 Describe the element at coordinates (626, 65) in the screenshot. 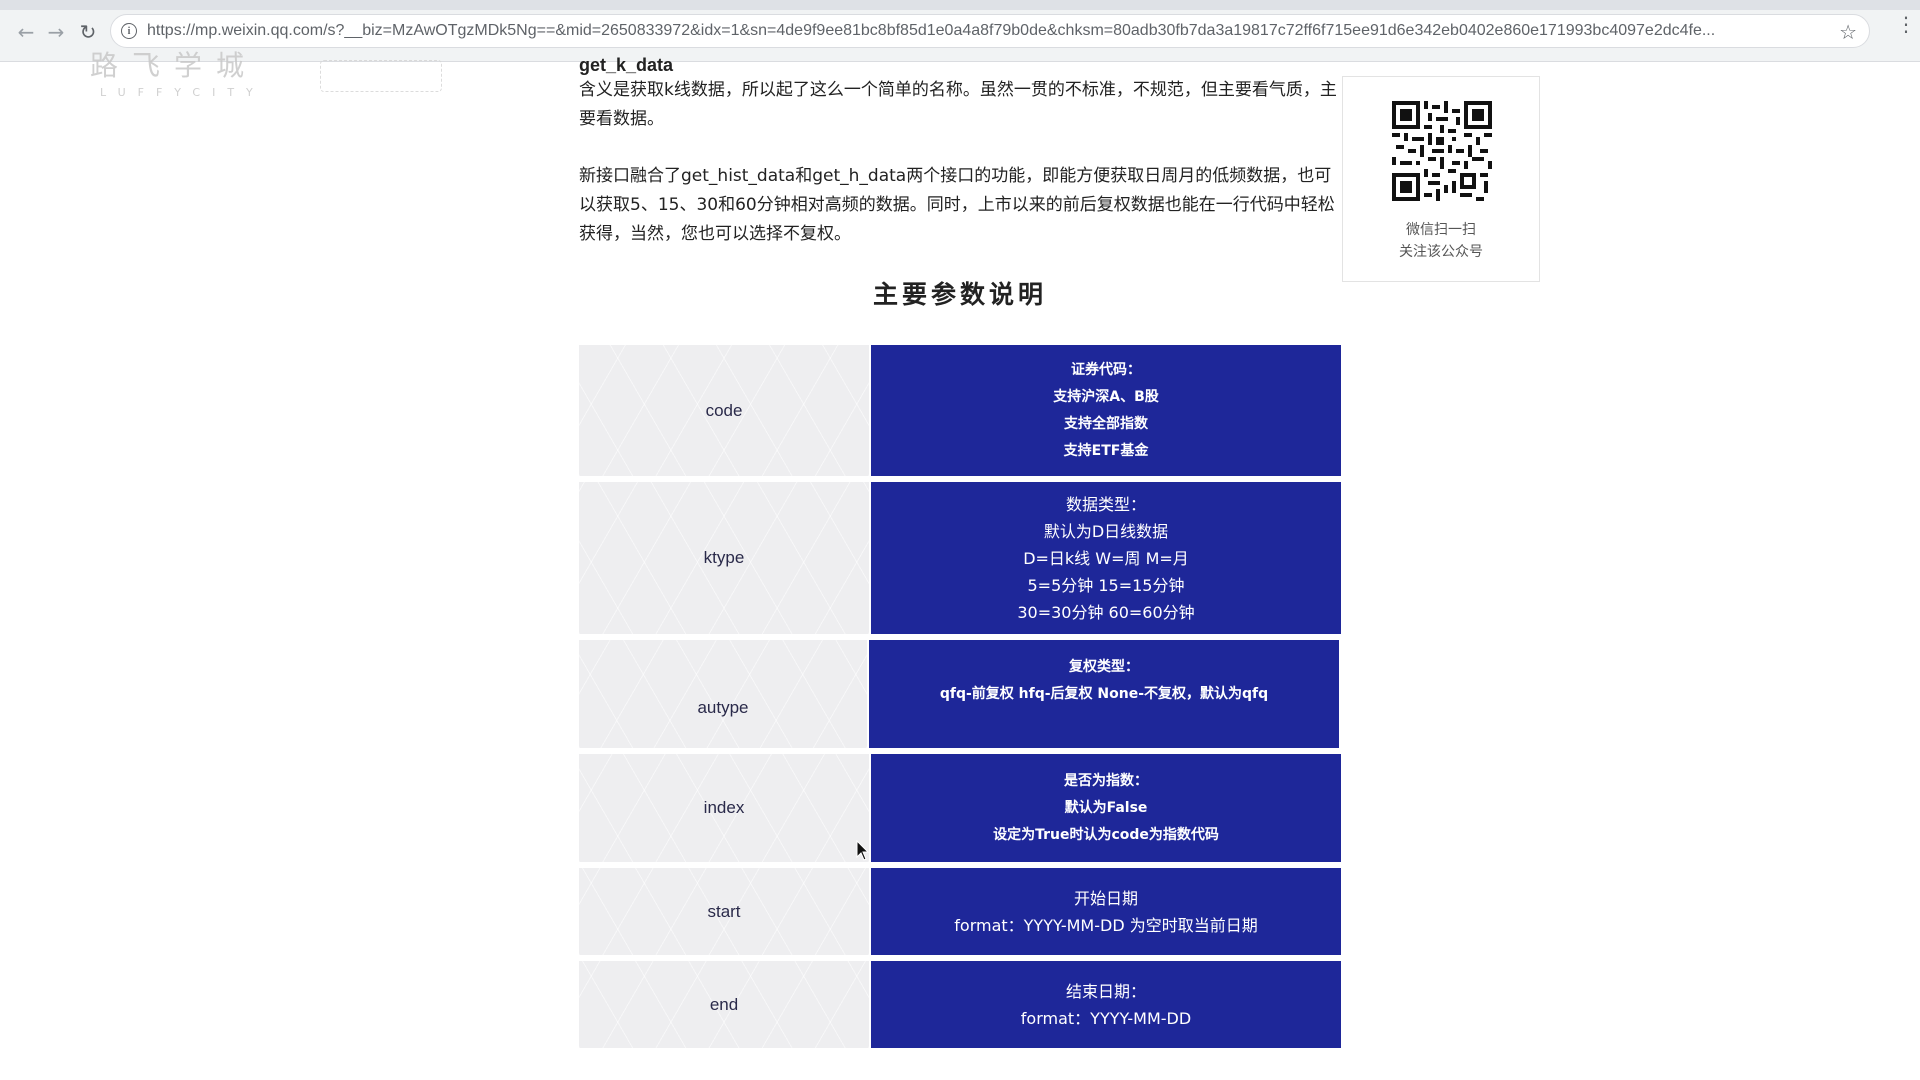

I see `function-name: get_k_data` at that location.